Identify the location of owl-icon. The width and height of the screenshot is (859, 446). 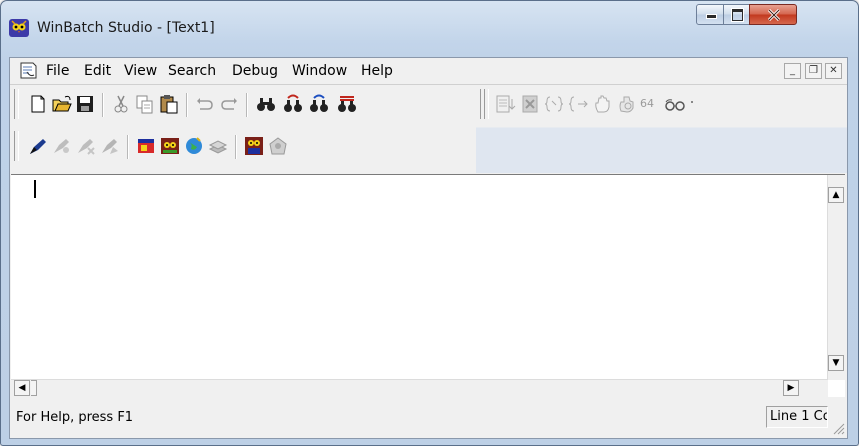
(170, 146).